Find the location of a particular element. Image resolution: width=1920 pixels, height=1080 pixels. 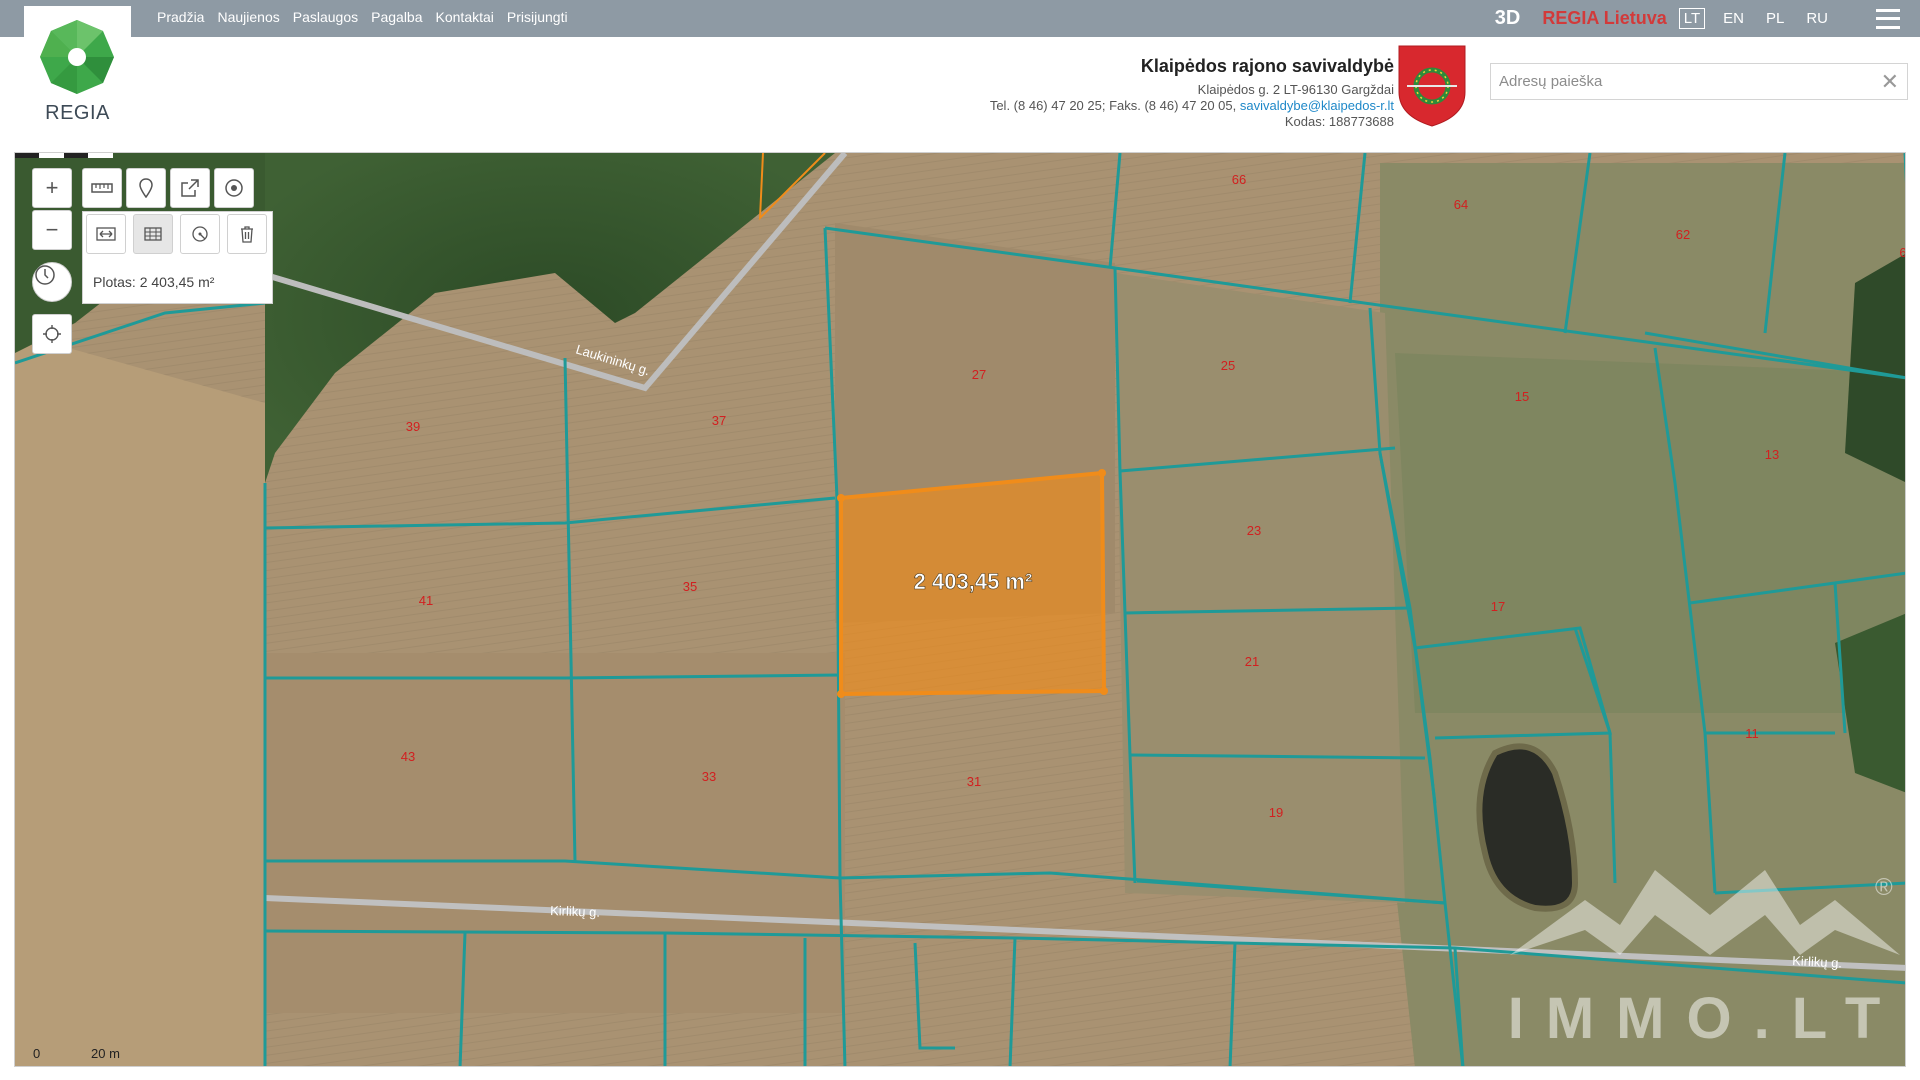

history-button is located at coordinates (52, 282).